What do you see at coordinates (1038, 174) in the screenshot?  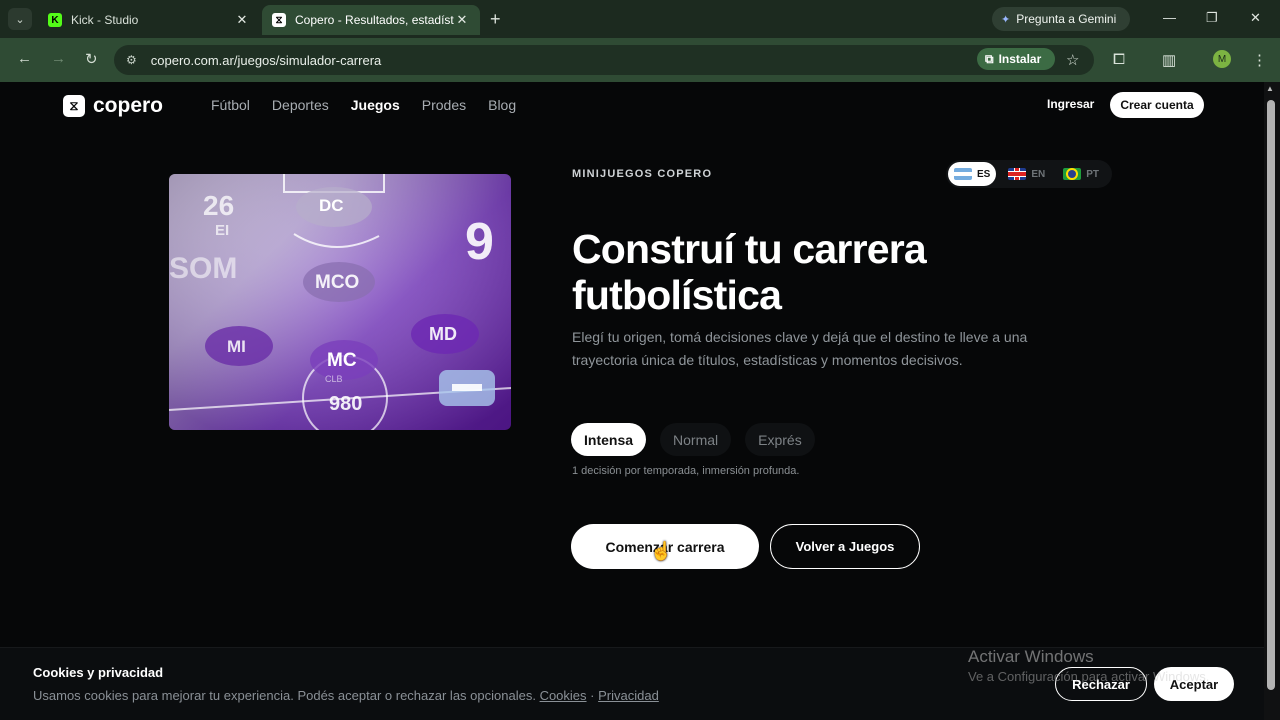 I see `lang-code: EN` at bounding box center [1038, 174].